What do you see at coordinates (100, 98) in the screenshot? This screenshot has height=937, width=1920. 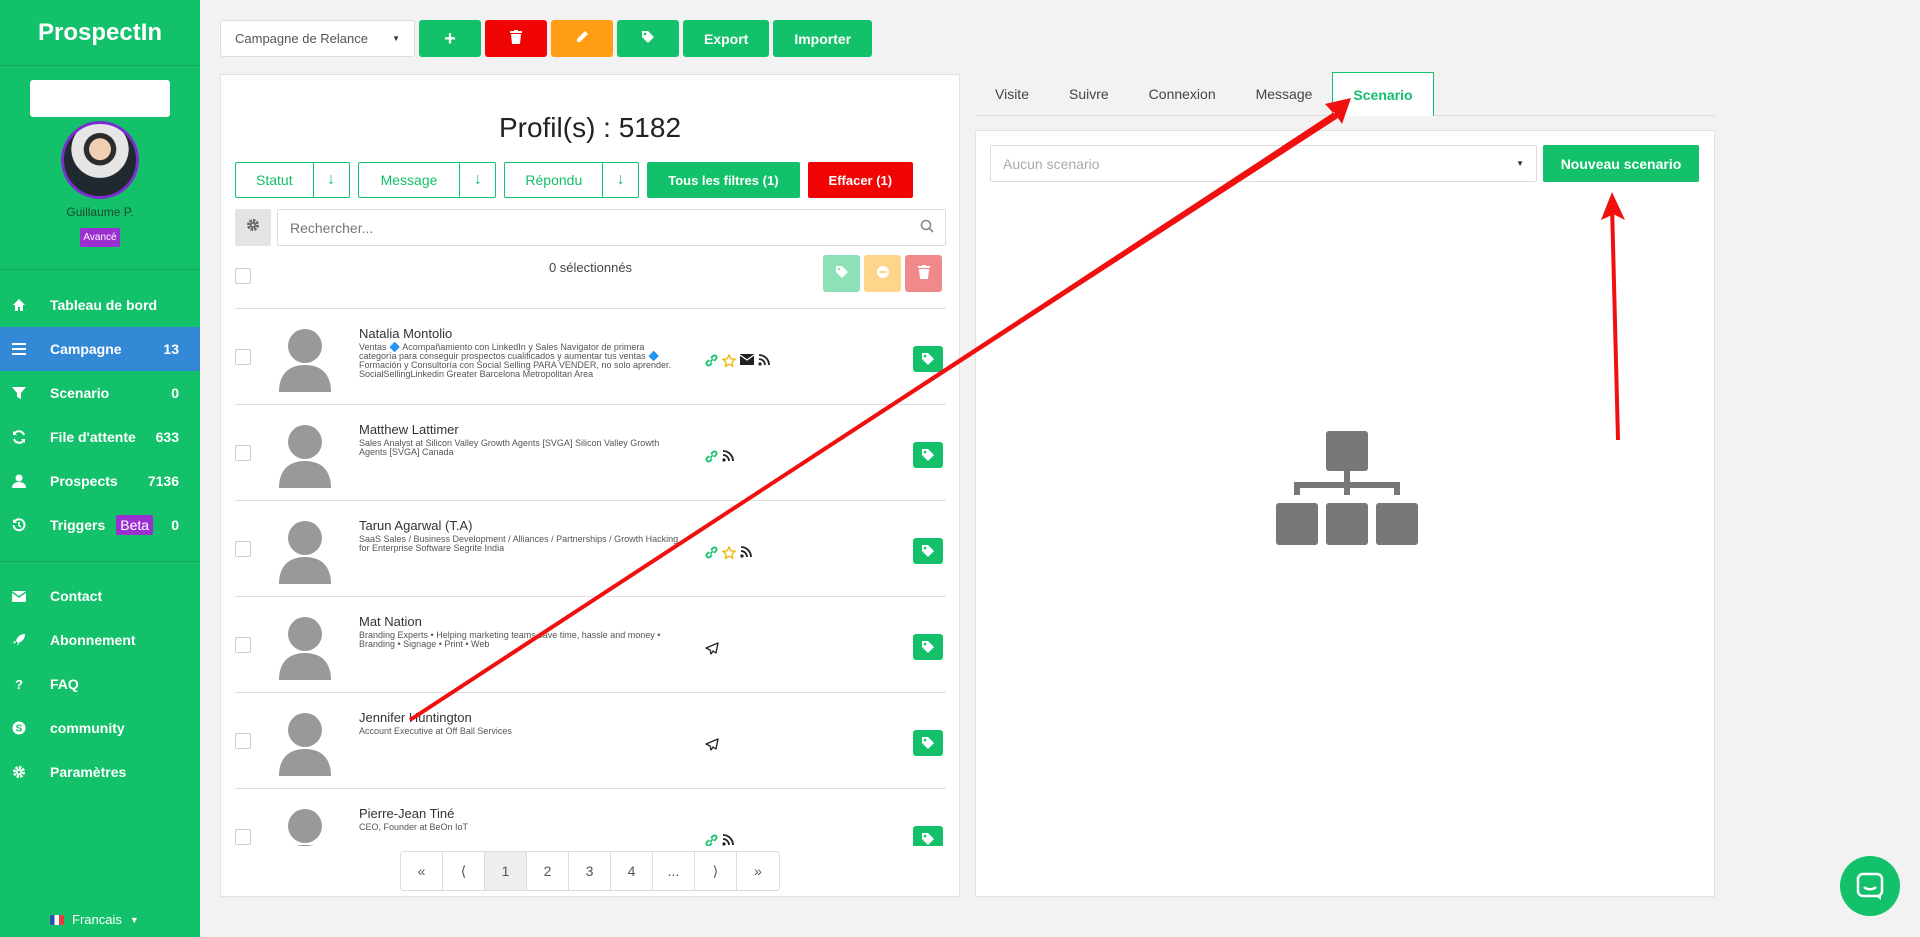 I see `sidebar-search-input` at bounding box center [100, 98].